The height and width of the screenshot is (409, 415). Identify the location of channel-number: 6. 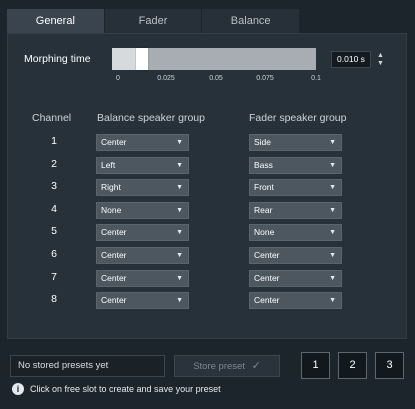
(54, 254).